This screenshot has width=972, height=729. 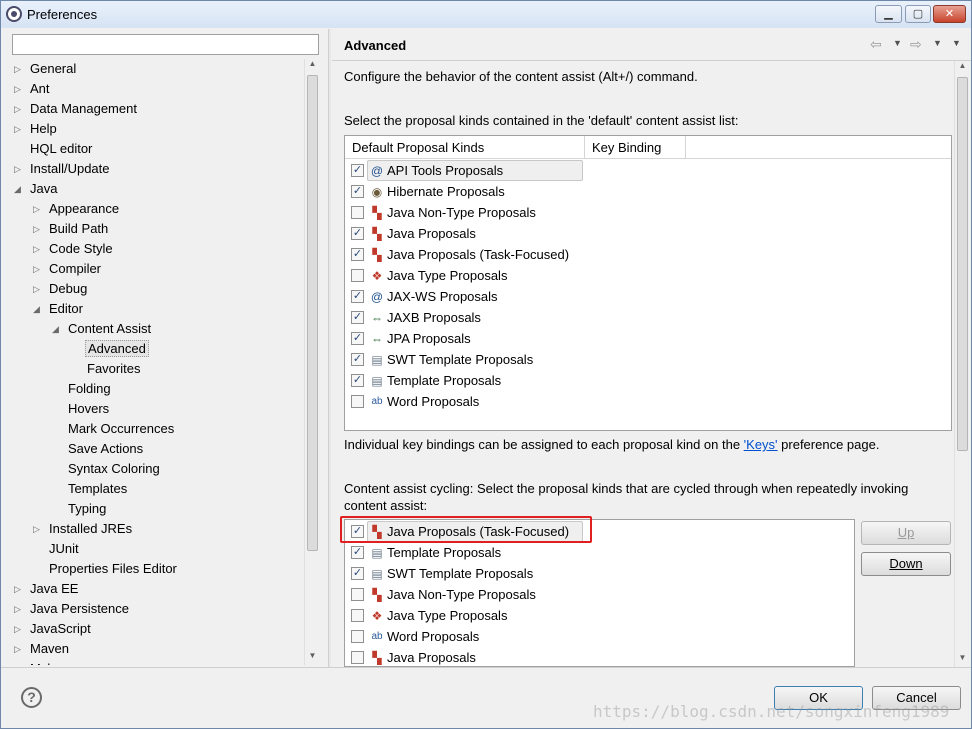 I want to click on forward-dropdown-icon: ▼, so click(x=937, y=43).